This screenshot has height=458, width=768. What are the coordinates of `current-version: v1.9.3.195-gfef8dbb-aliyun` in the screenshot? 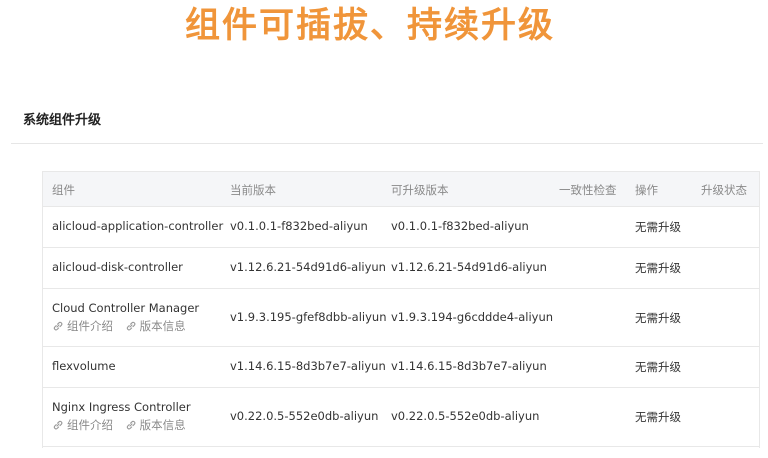 It's located at (308, 317).